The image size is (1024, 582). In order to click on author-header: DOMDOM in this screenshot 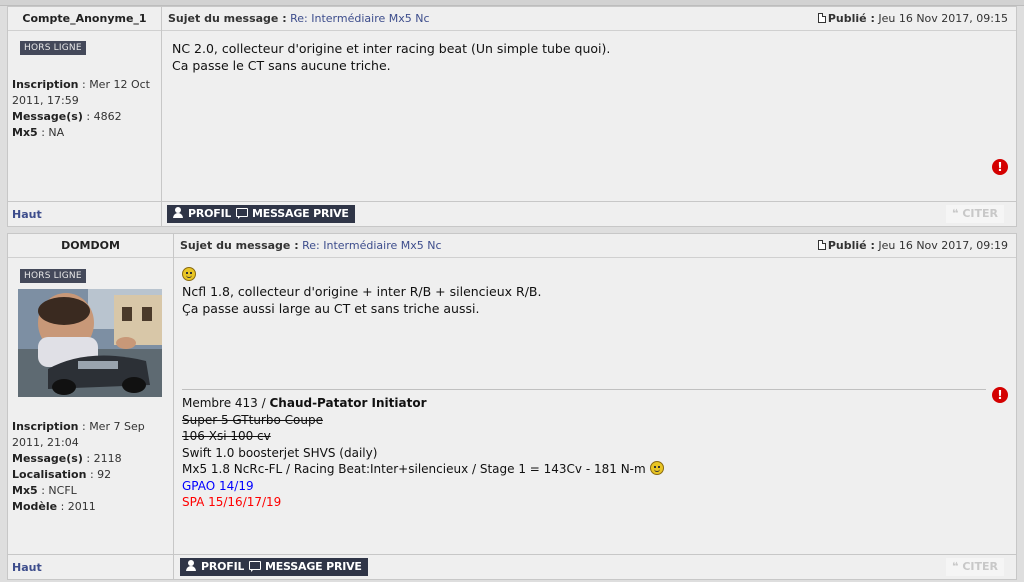, I will do `click(90, 246)`.